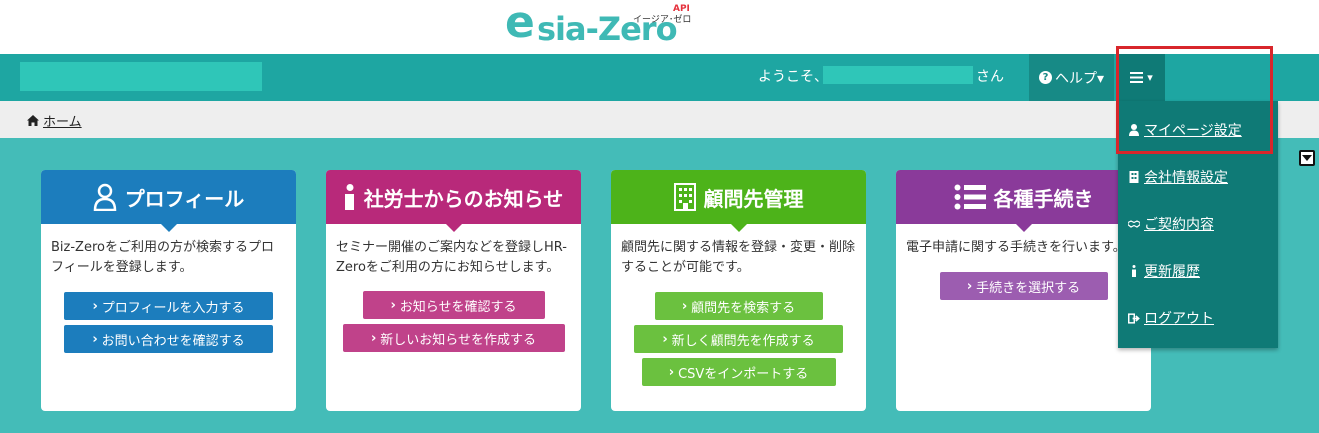 This screenshot has height=433, width=1319. I want to click on menu-item-company-settings: 会社情報設定, so click(1178, 177).